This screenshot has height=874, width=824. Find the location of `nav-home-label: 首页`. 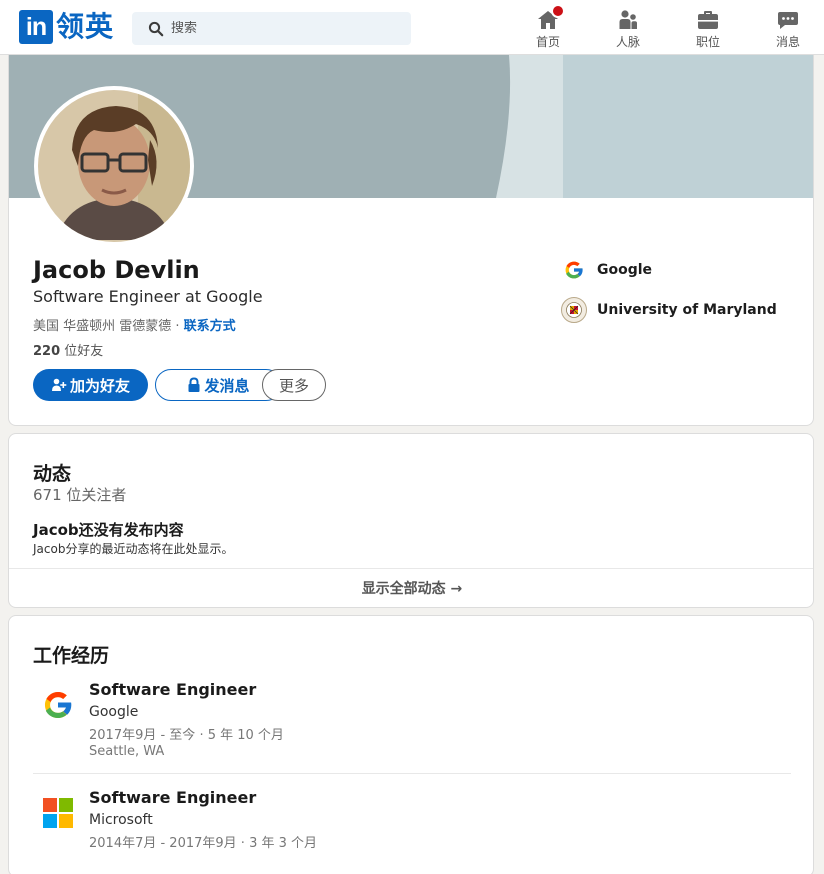

nav-home-label: 首页 is located at coordinates (547, 42).